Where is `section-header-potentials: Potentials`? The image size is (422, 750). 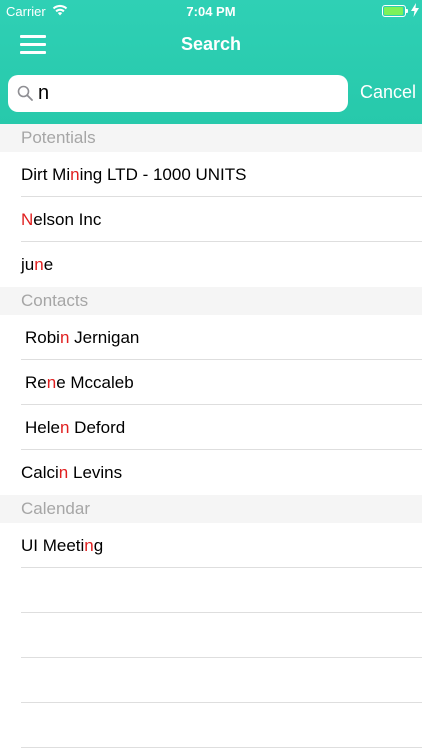 section-header-potentials: Potentials is located at coordinates (211, 138).